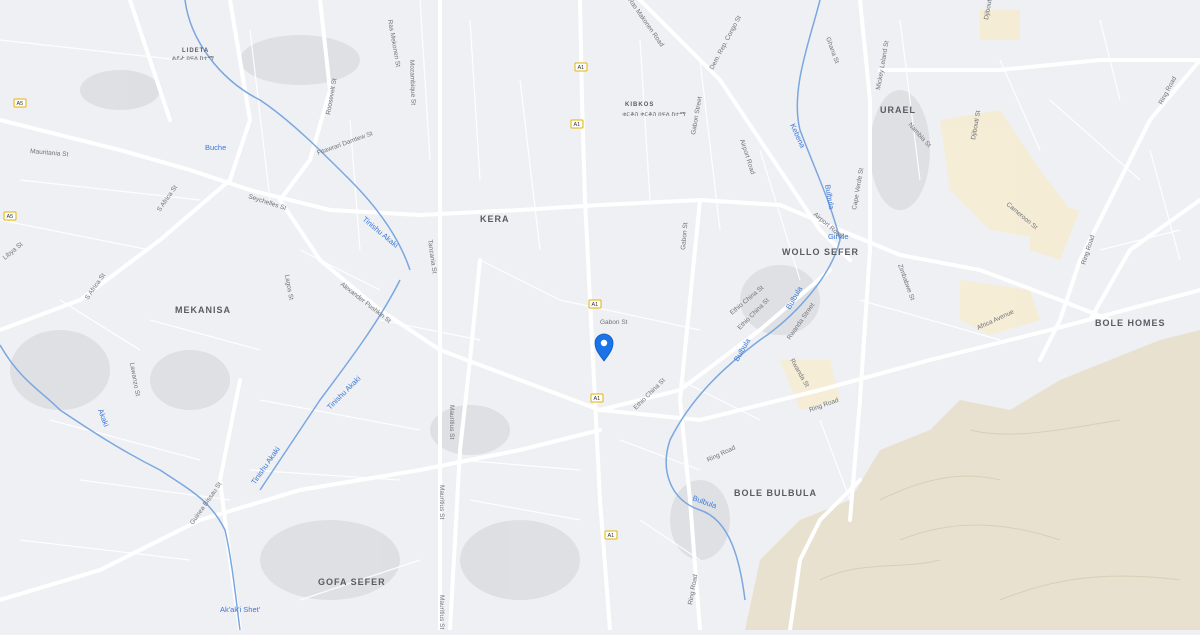  I want to click on area-wollo-sefer: WOLLO SEFER, so click(820, 252).